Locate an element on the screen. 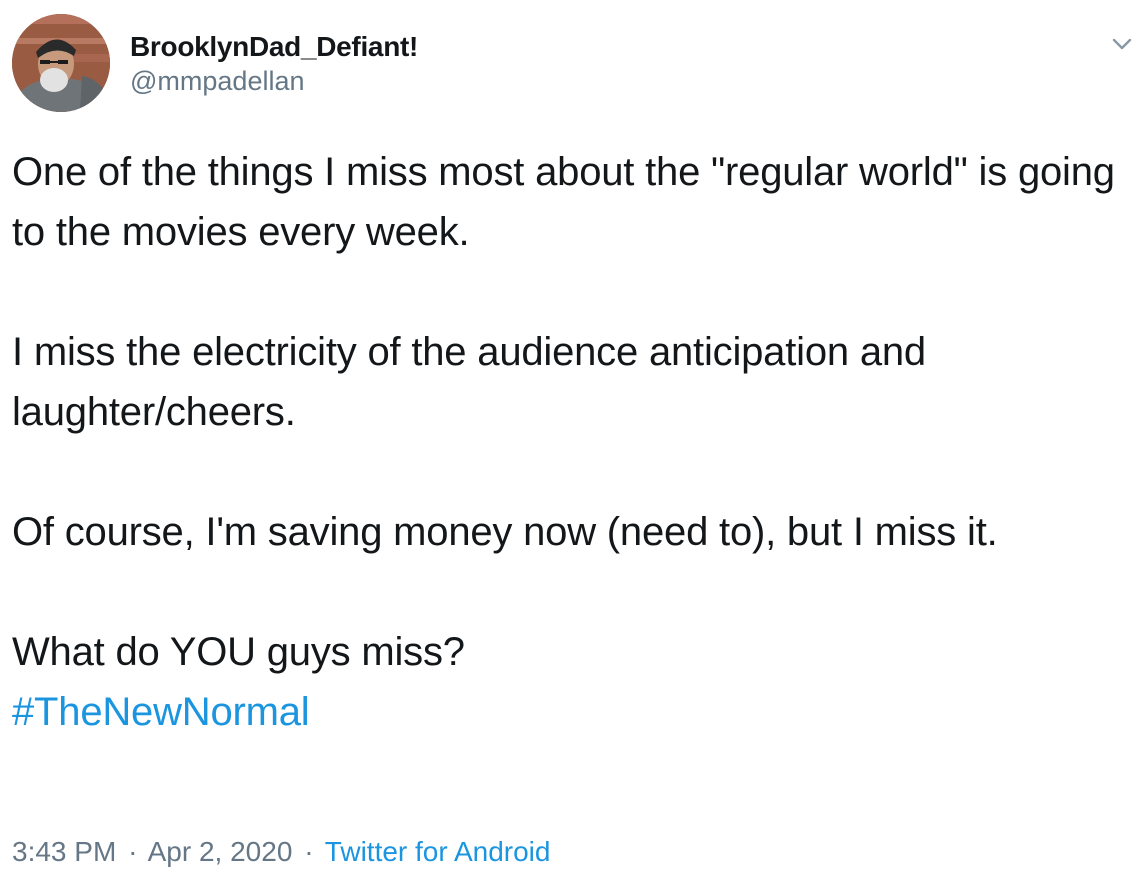 The image size is (1136, 882). user-names: BrooklynDad_Defiant! @mmpadellan is located at coordinates (274, 64).